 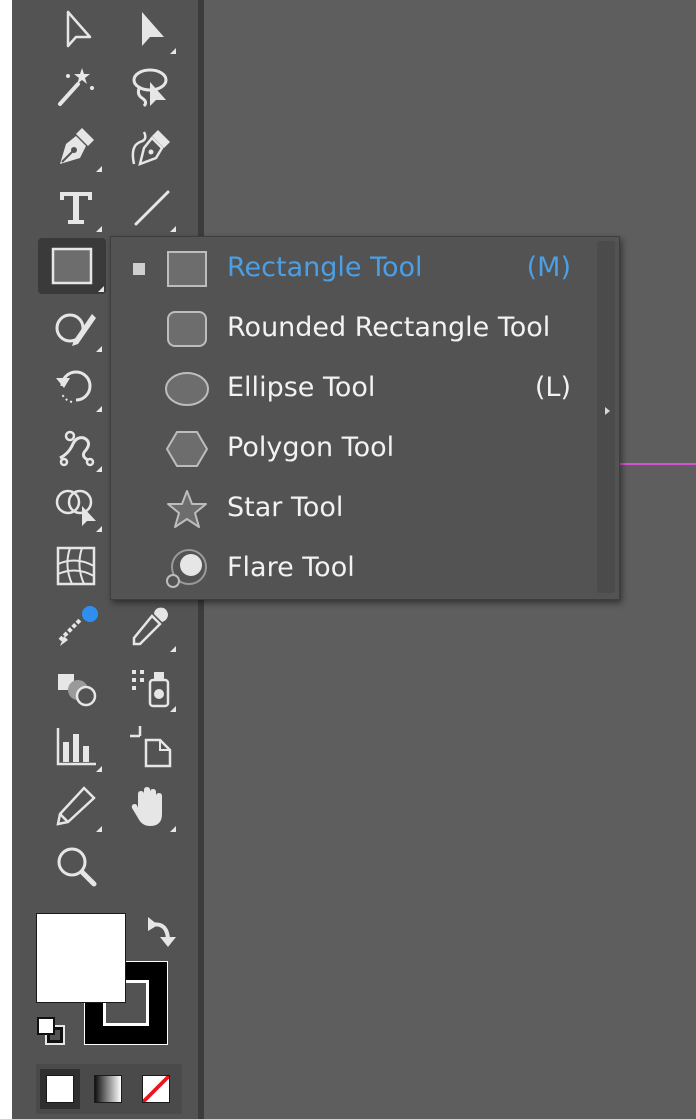 I want to click on lasso-icon, so click(x=150, y=88).